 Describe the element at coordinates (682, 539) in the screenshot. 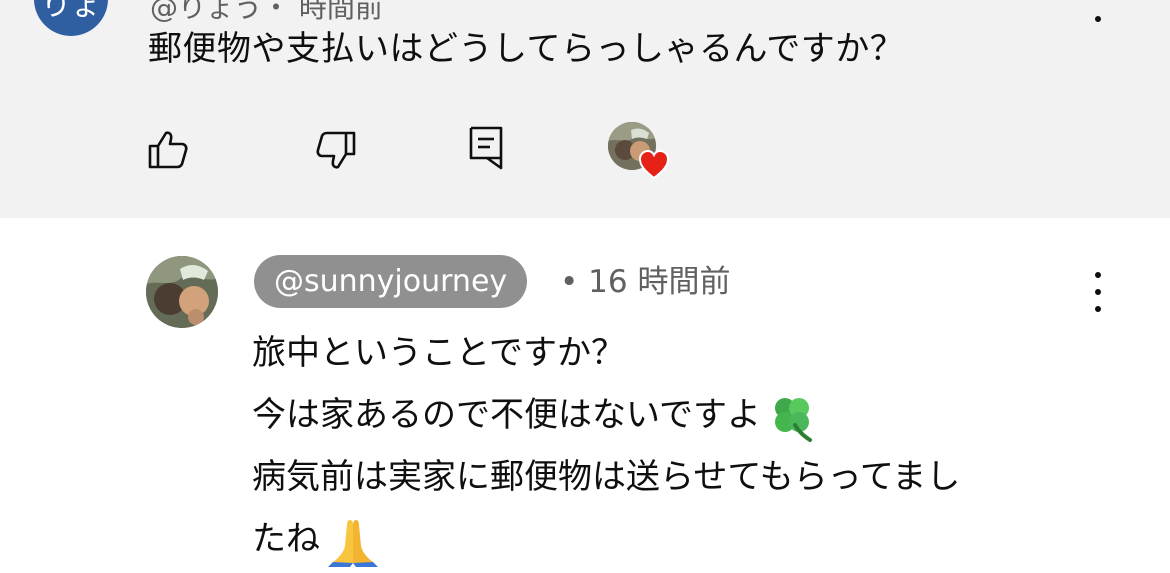

I see `reply-line: たね` at that location.